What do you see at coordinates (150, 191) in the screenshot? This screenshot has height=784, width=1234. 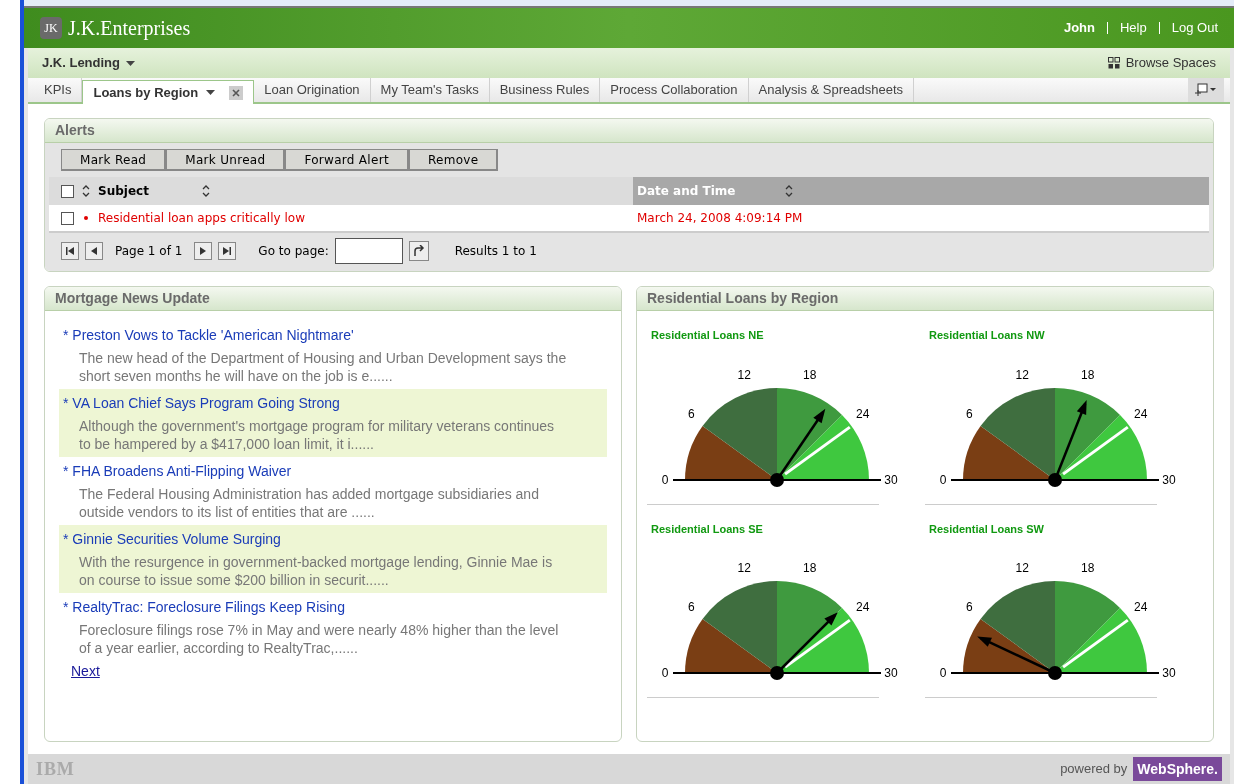 I see `column-header: Subject` at bounding box center [150, 191].